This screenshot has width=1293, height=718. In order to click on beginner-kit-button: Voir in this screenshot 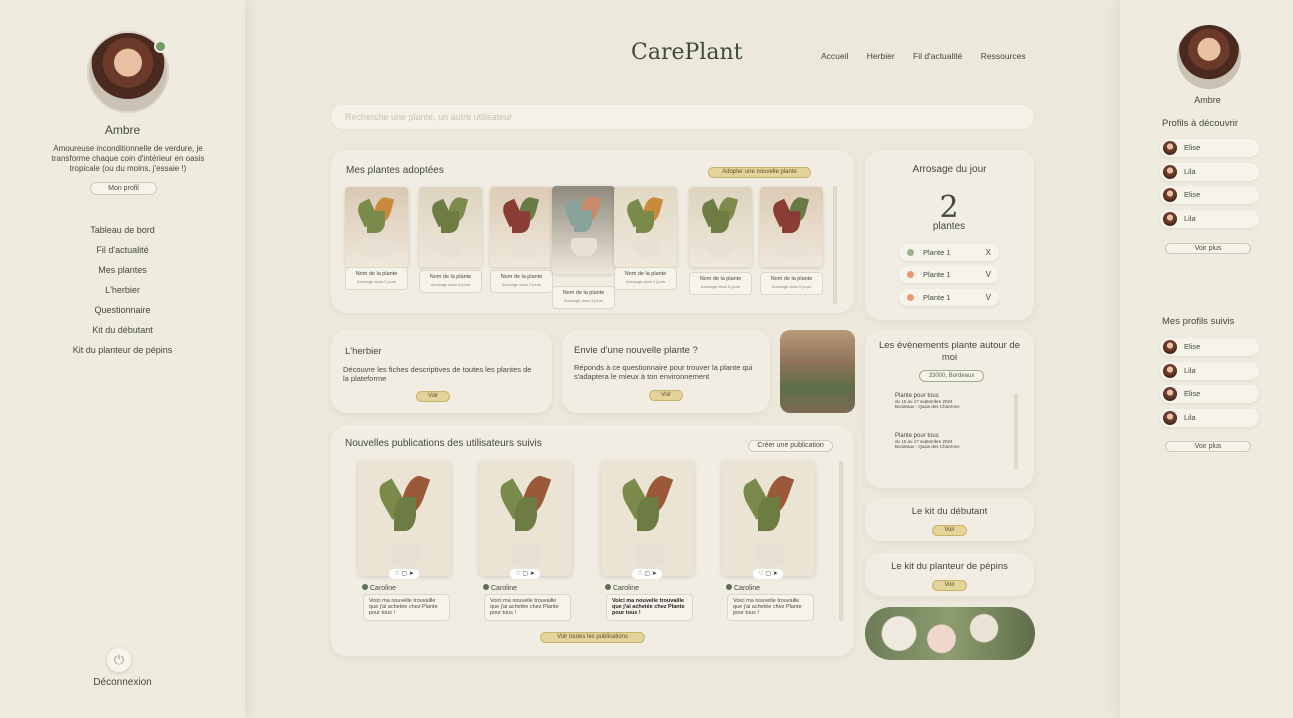, I will do `click(949, 530)`.